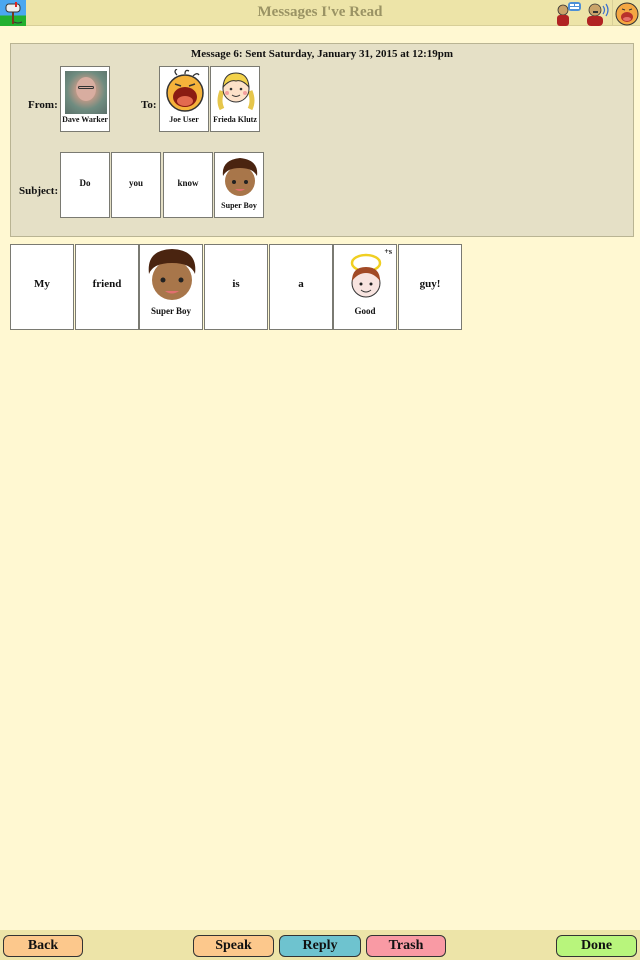 This screenshot has width=640, height=960. What do you see at coordinates (235, 119) in the screenshot?
I see `recipient-name: Frieda Klutz` at bounding box center [235, 119].